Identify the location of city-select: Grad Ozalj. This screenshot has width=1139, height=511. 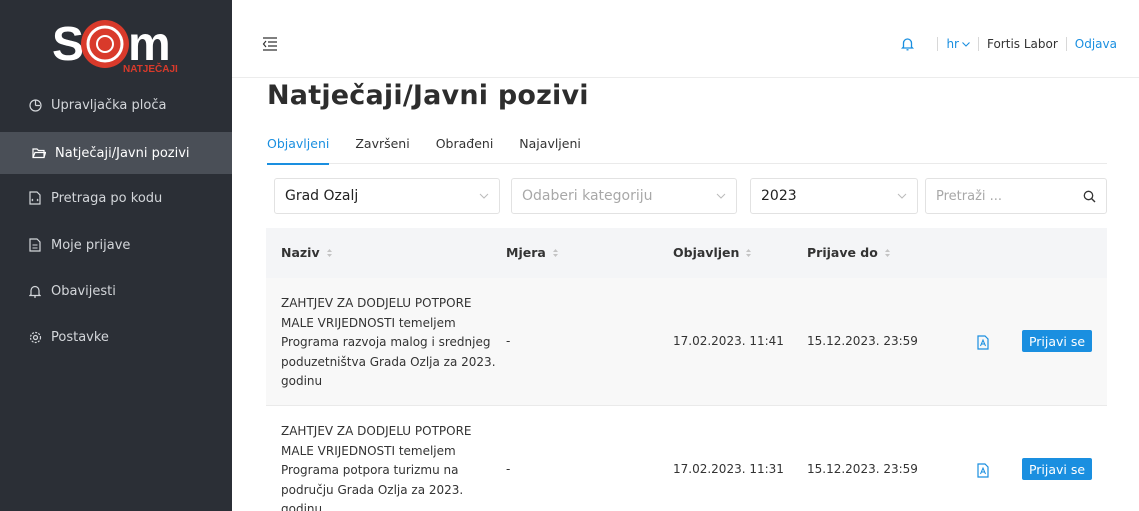
(387, 196).